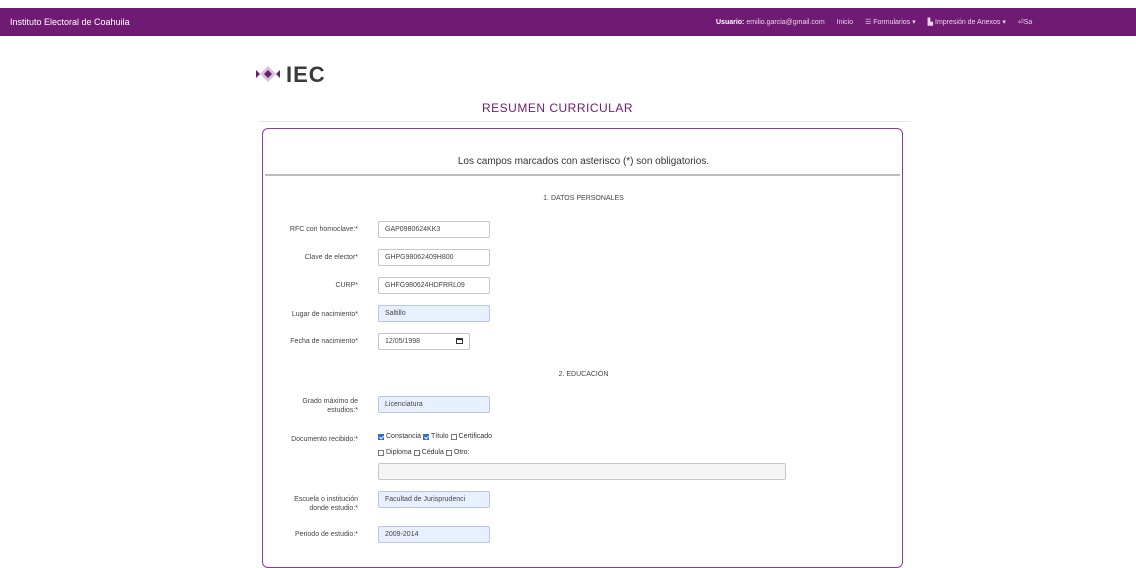 This screenshot has height=568, width=1136. What do you see at coordinates (583, 198) in the screenshot?
I see `section-title-datos-personales: 1. DATOS PERSONALES` at bounding box center [583, 198].